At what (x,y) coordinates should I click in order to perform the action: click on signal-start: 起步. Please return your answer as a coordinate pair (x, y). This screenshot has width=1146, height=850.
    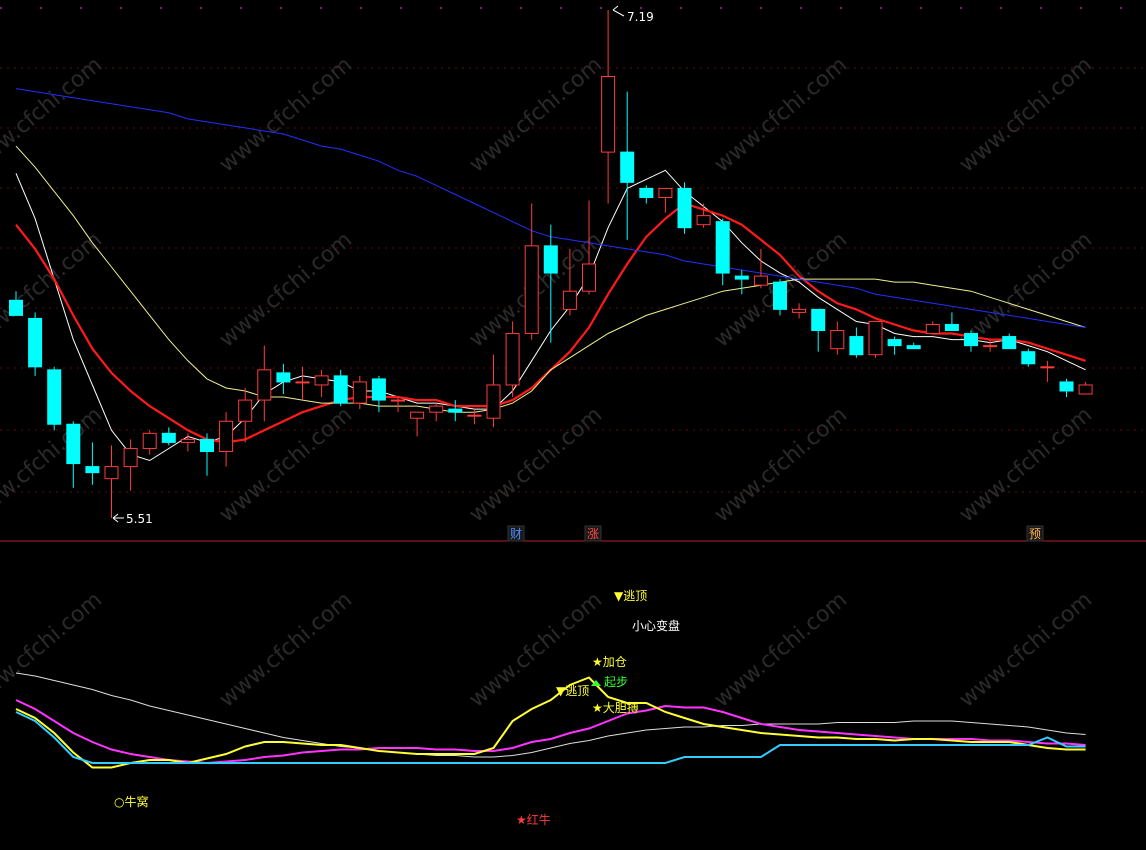
    Looking at the image, I should click on (609, 682).